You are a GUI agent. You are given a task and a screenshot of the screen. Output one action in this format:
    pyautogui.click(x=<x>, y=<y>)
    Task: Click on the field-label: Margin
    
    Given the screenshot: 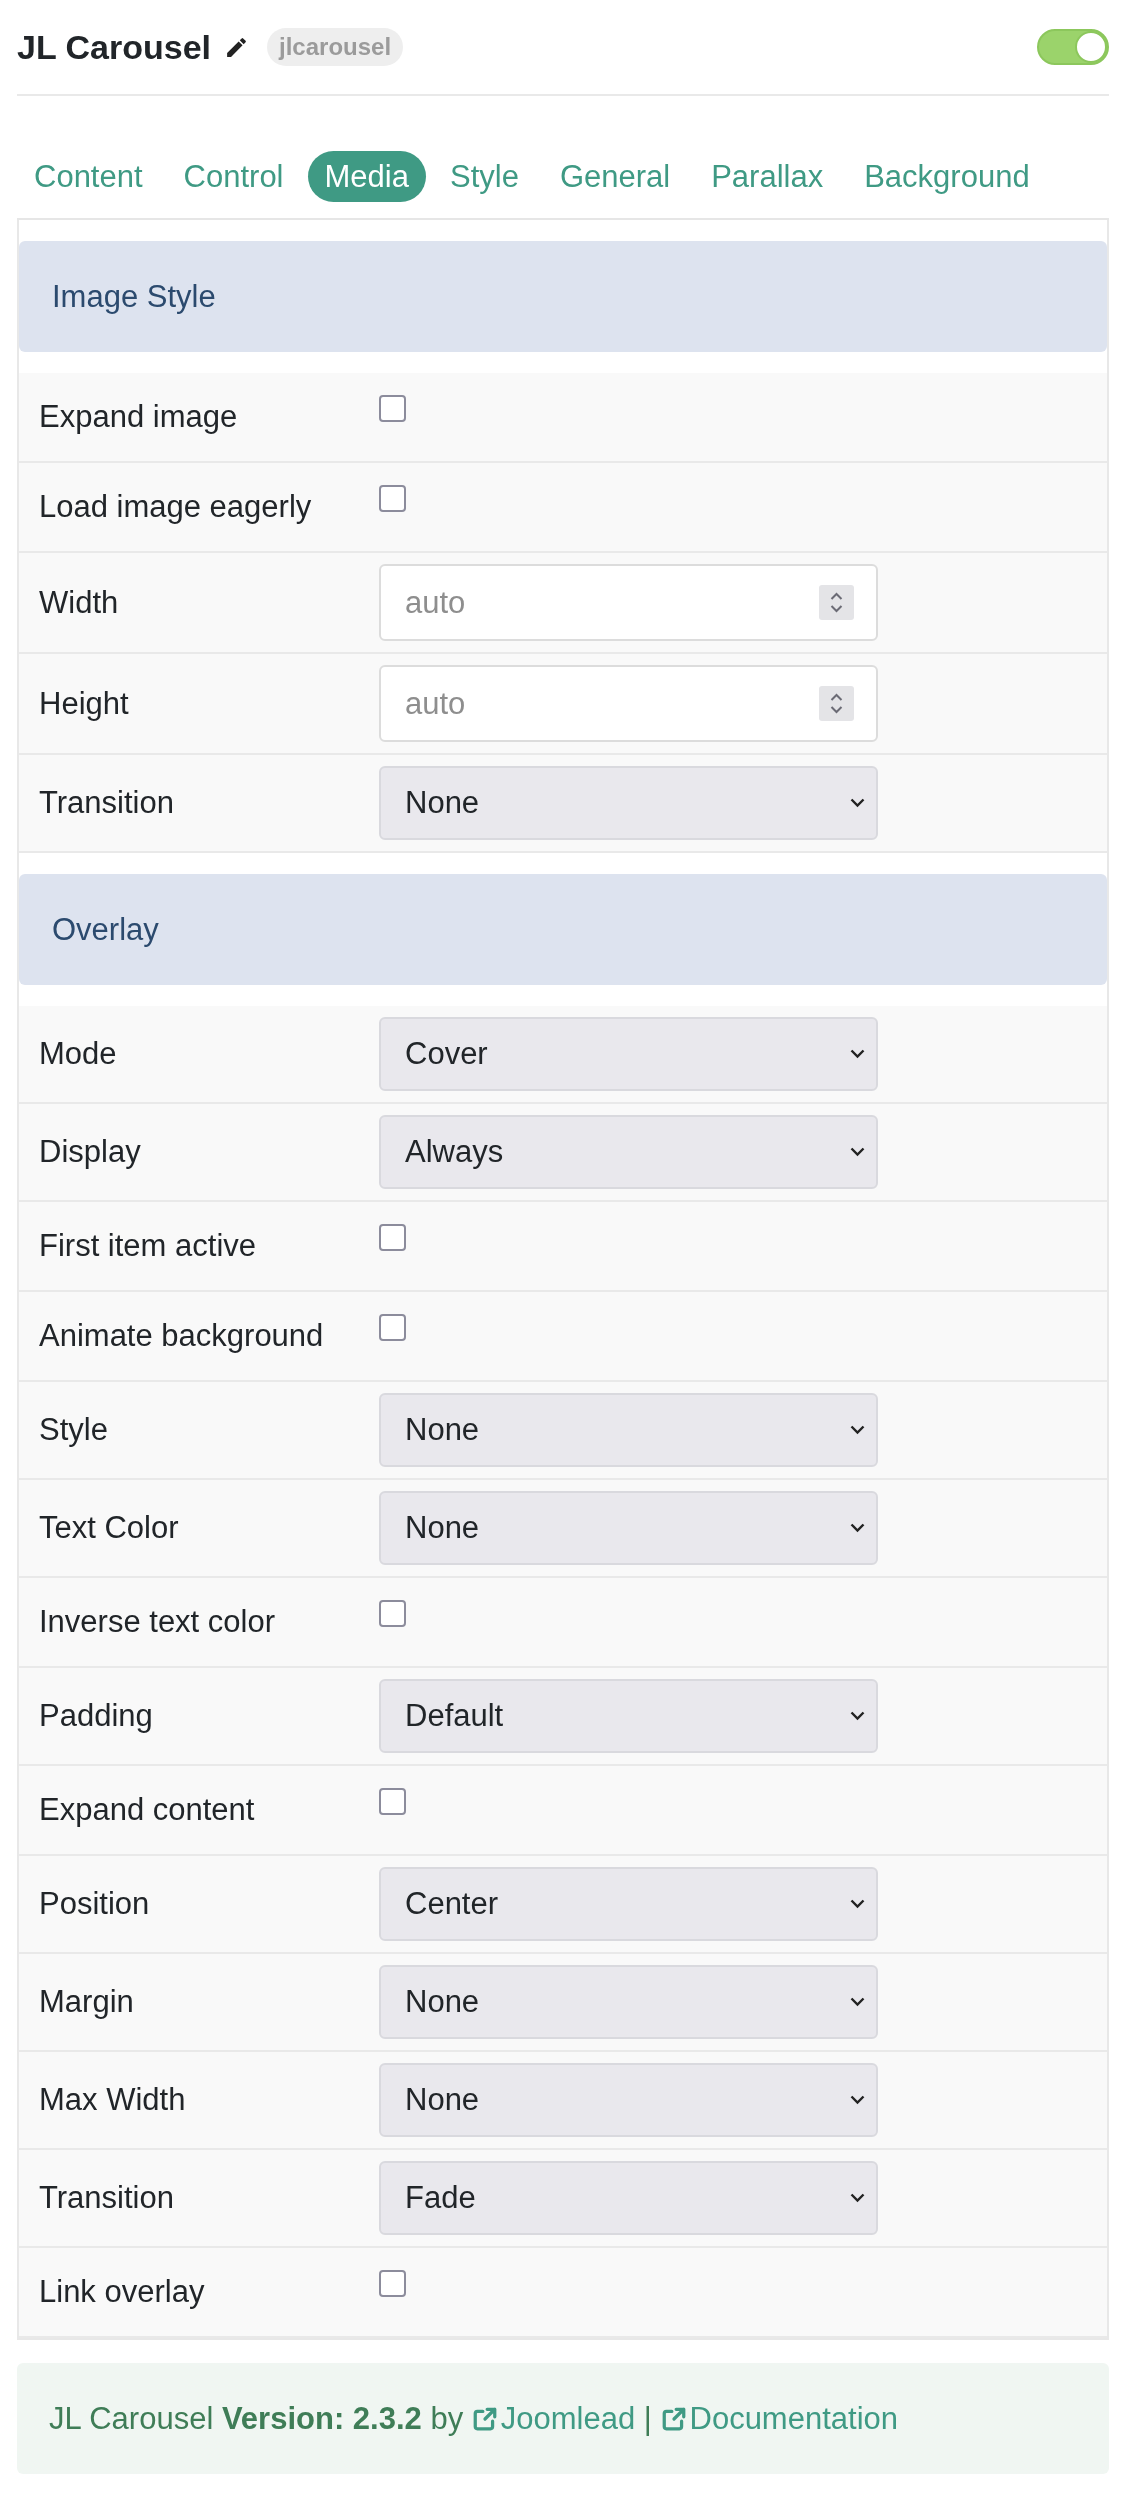 What is the action you would take?
    pyautogui.click(x=87, y=2002)
    